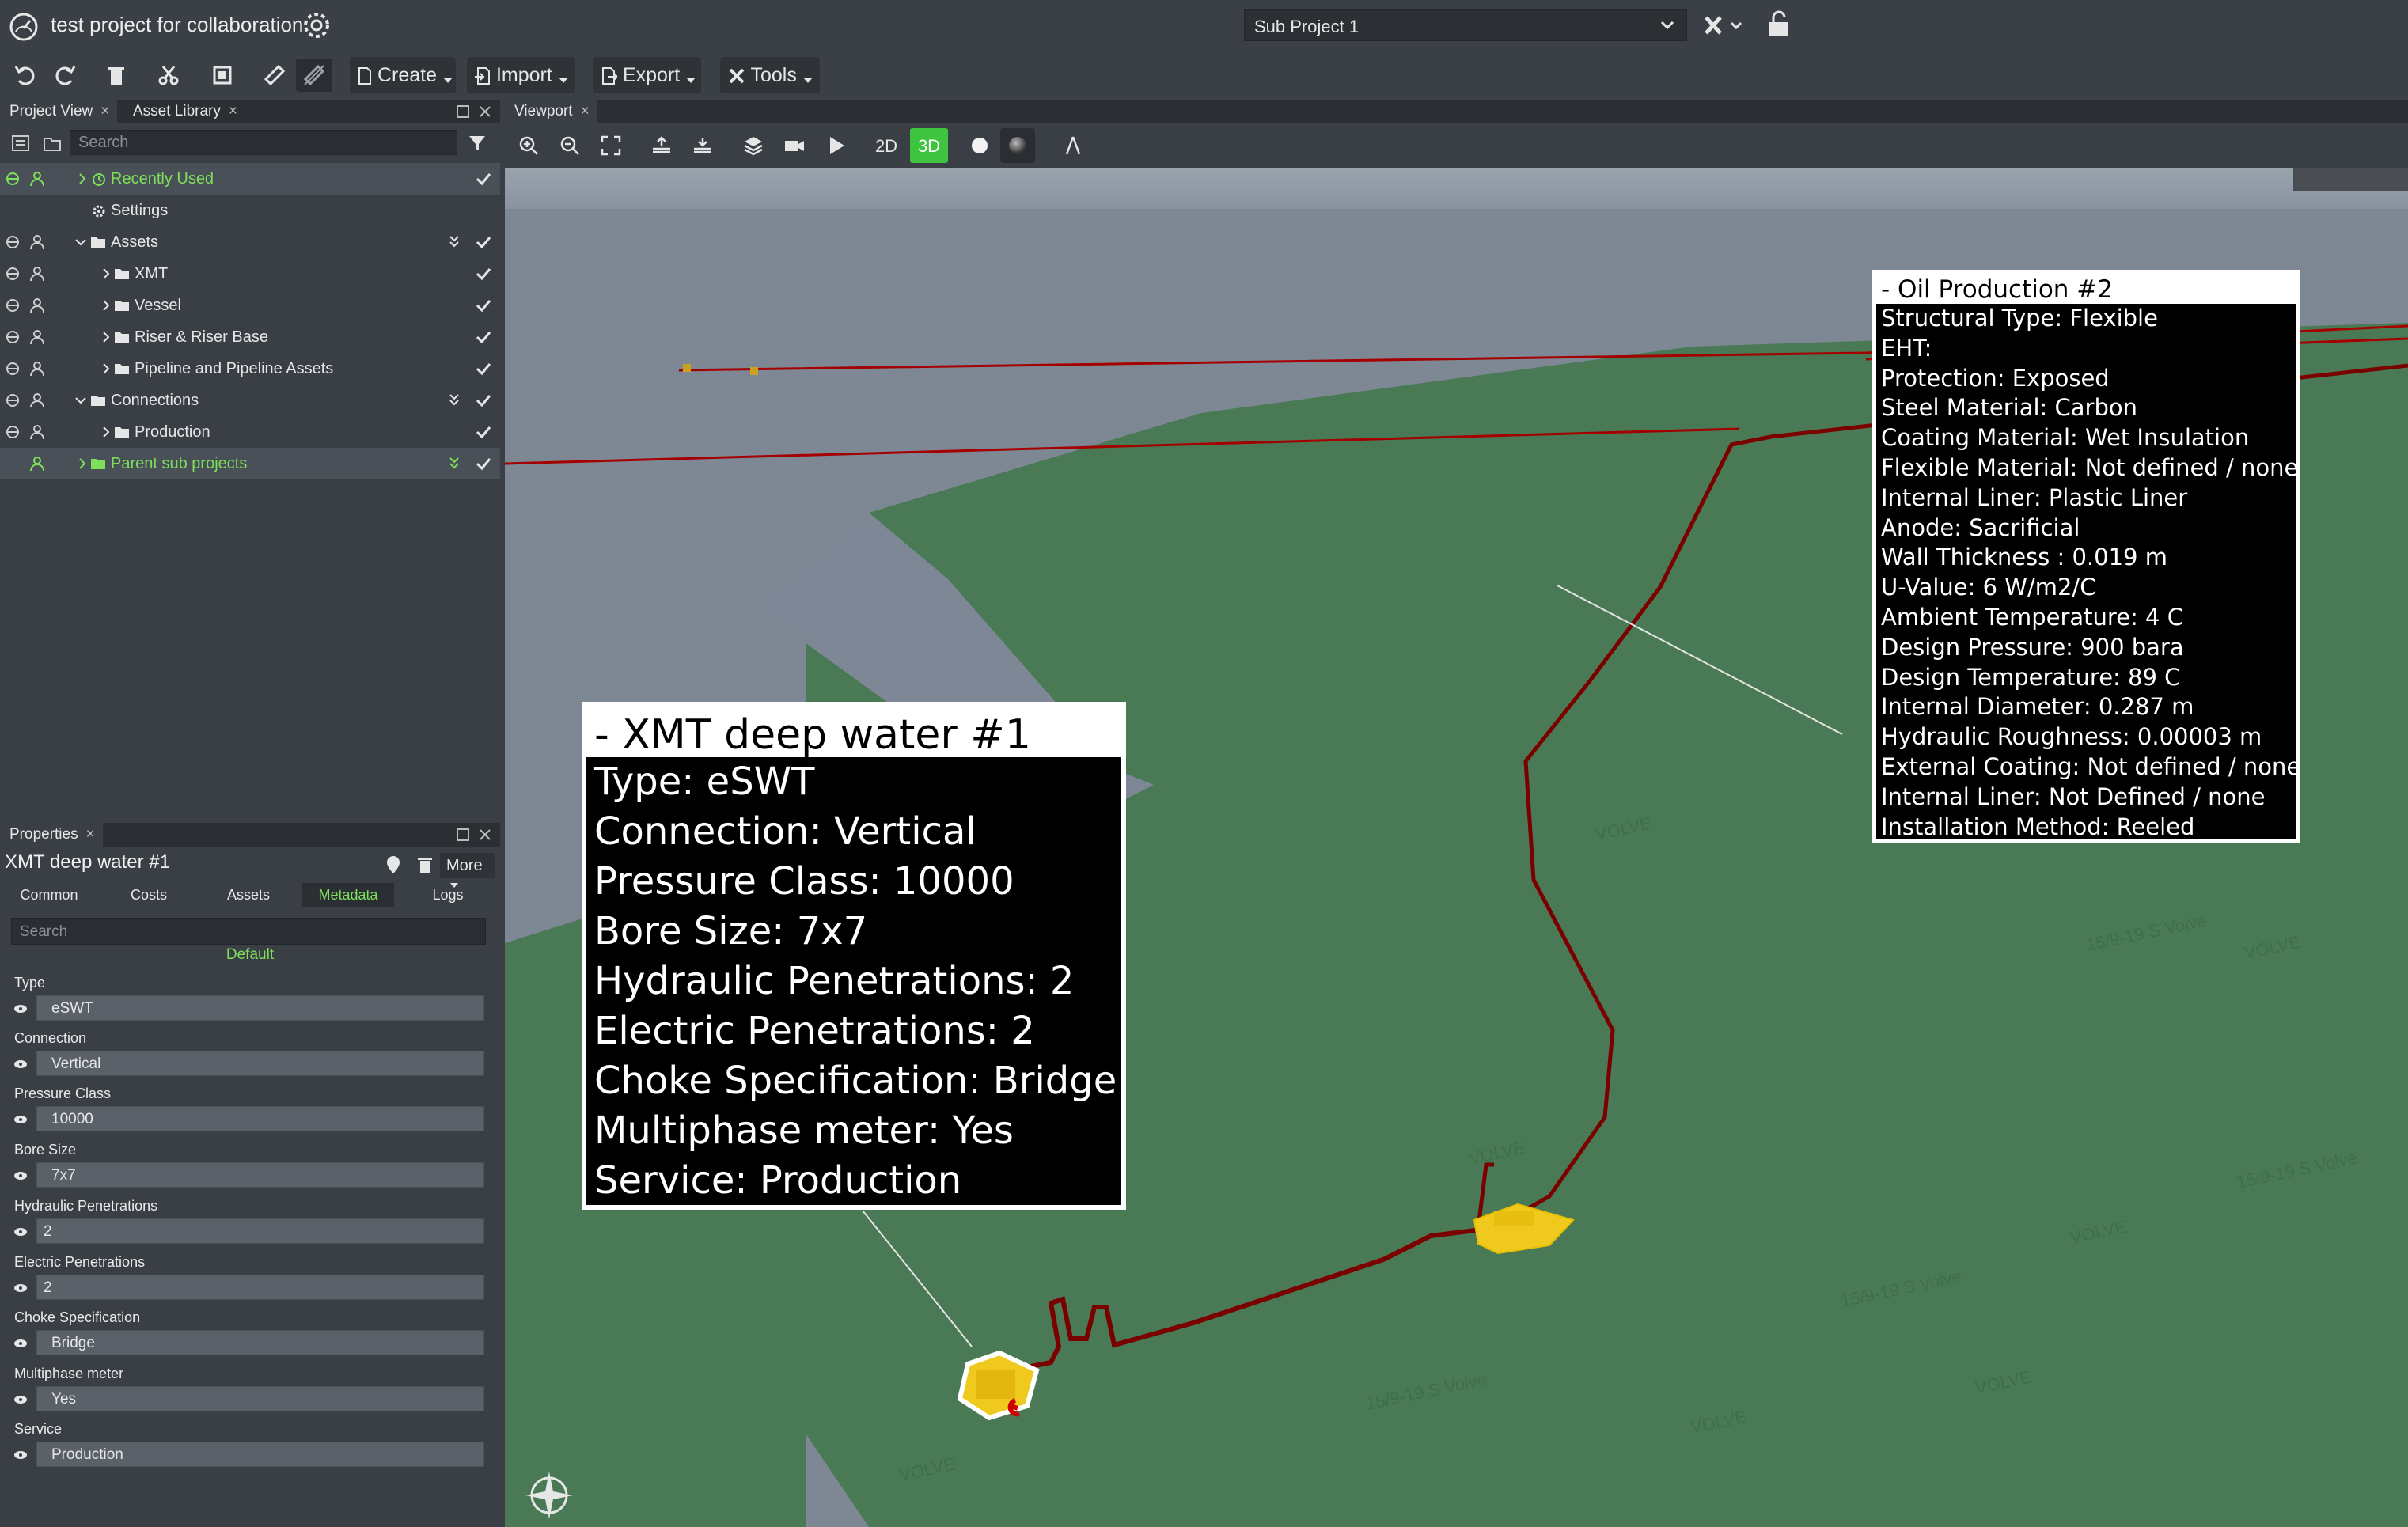  I want to click on mode-3d-button: 3D, so click(929, 145).